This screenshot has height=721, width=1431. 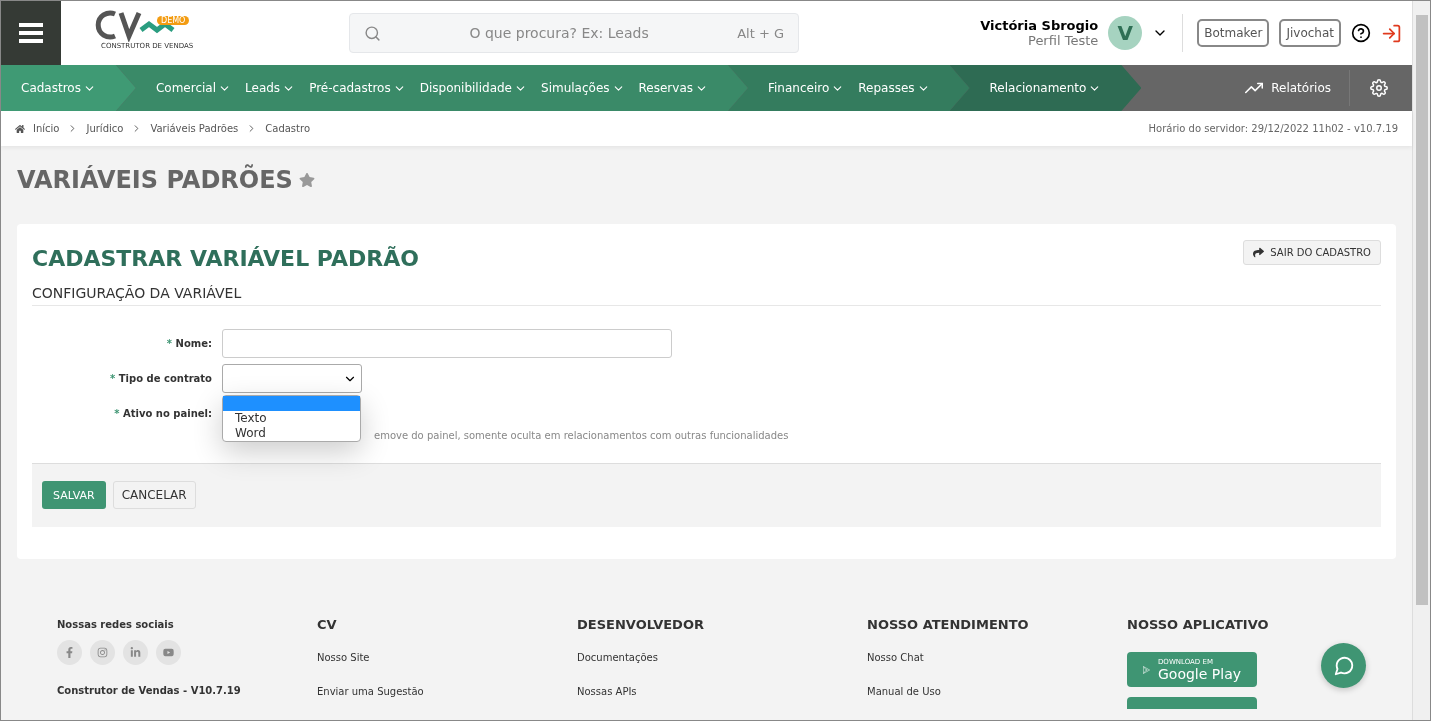 What do you see at coordinates (806, 88) in the screenshot?
I see `nav-menu-item: Financeiro` at bounding box center [806, 88].